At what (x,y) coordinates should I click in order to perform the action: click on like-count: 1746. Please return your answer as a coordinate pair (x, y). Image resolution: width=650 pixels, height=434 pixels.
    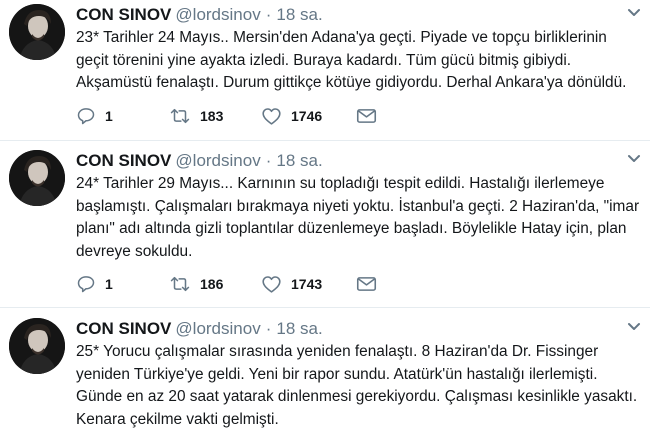
    Looking at the image, I should click on (307, 116).